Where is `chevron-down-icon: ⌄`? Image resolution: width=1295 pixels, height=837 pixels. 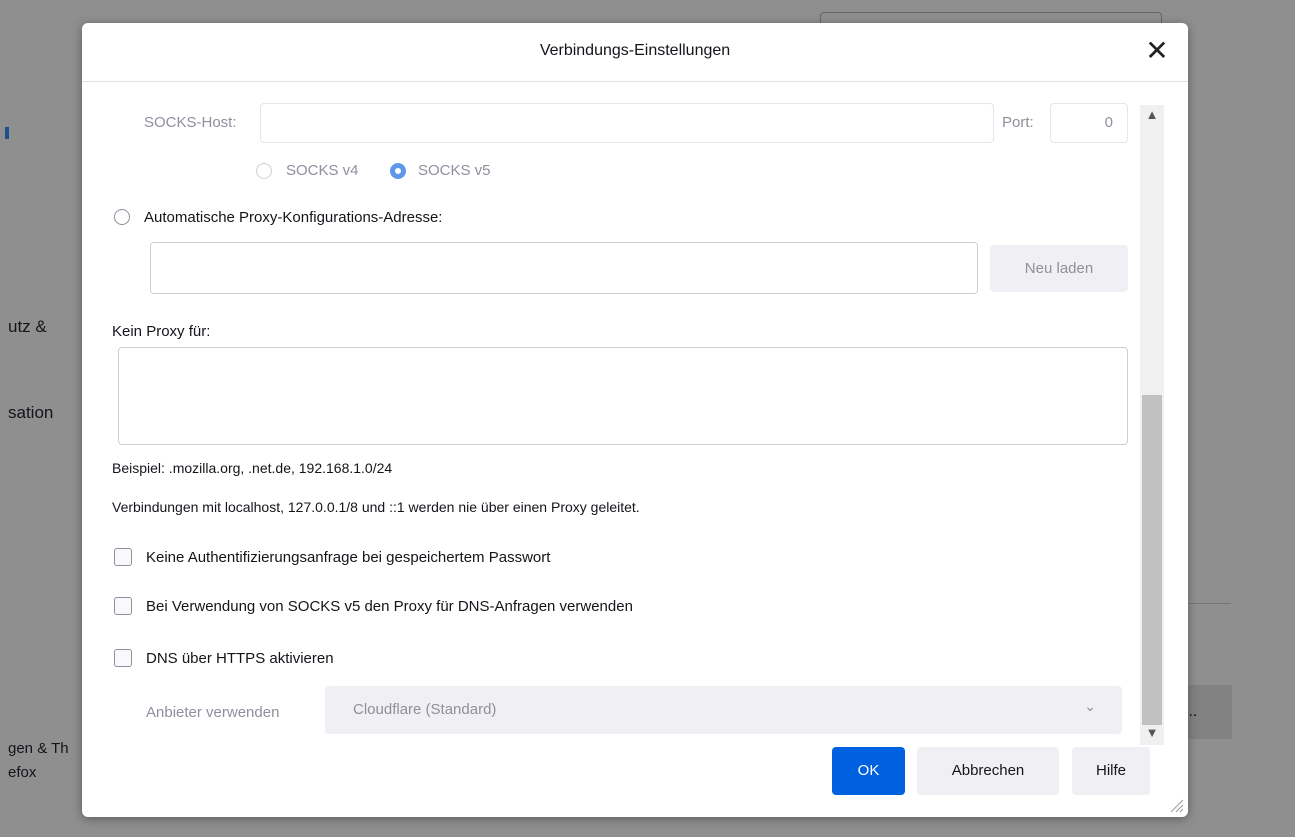
chevron-down-icon: ⌄ is located at coordinates (1090, 706).